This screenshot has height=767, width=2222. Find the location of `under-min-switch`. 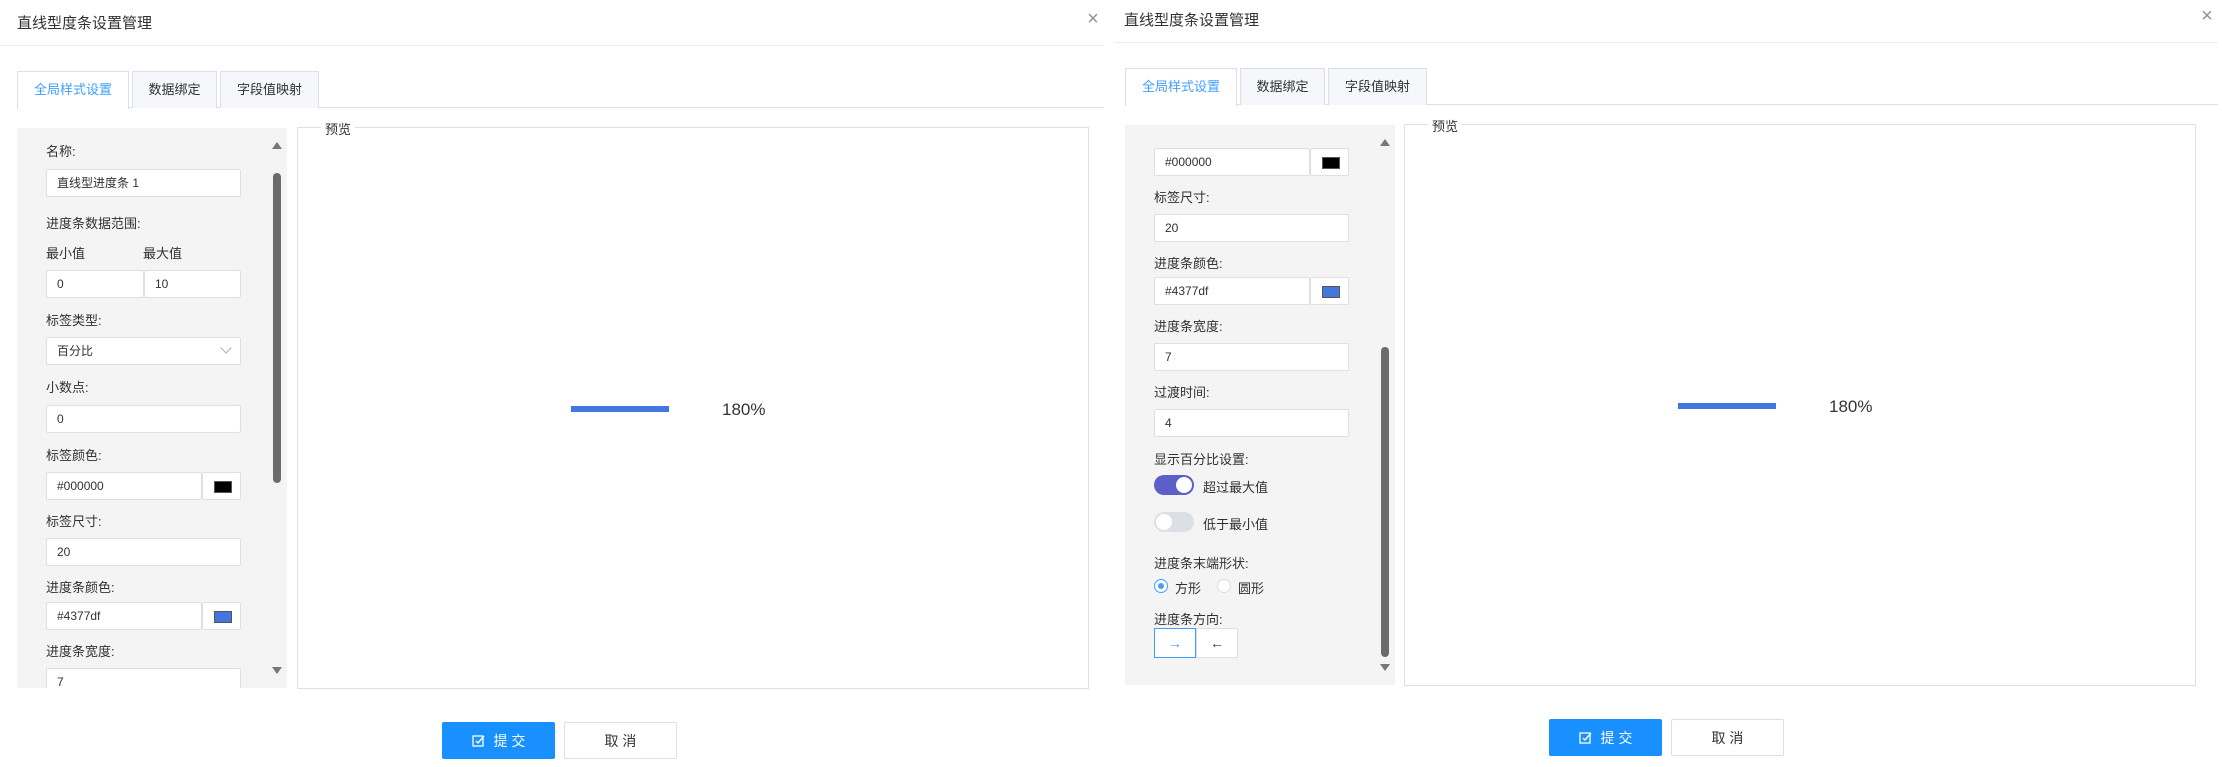

under-min-switch is located at coordinates (1174, 522).